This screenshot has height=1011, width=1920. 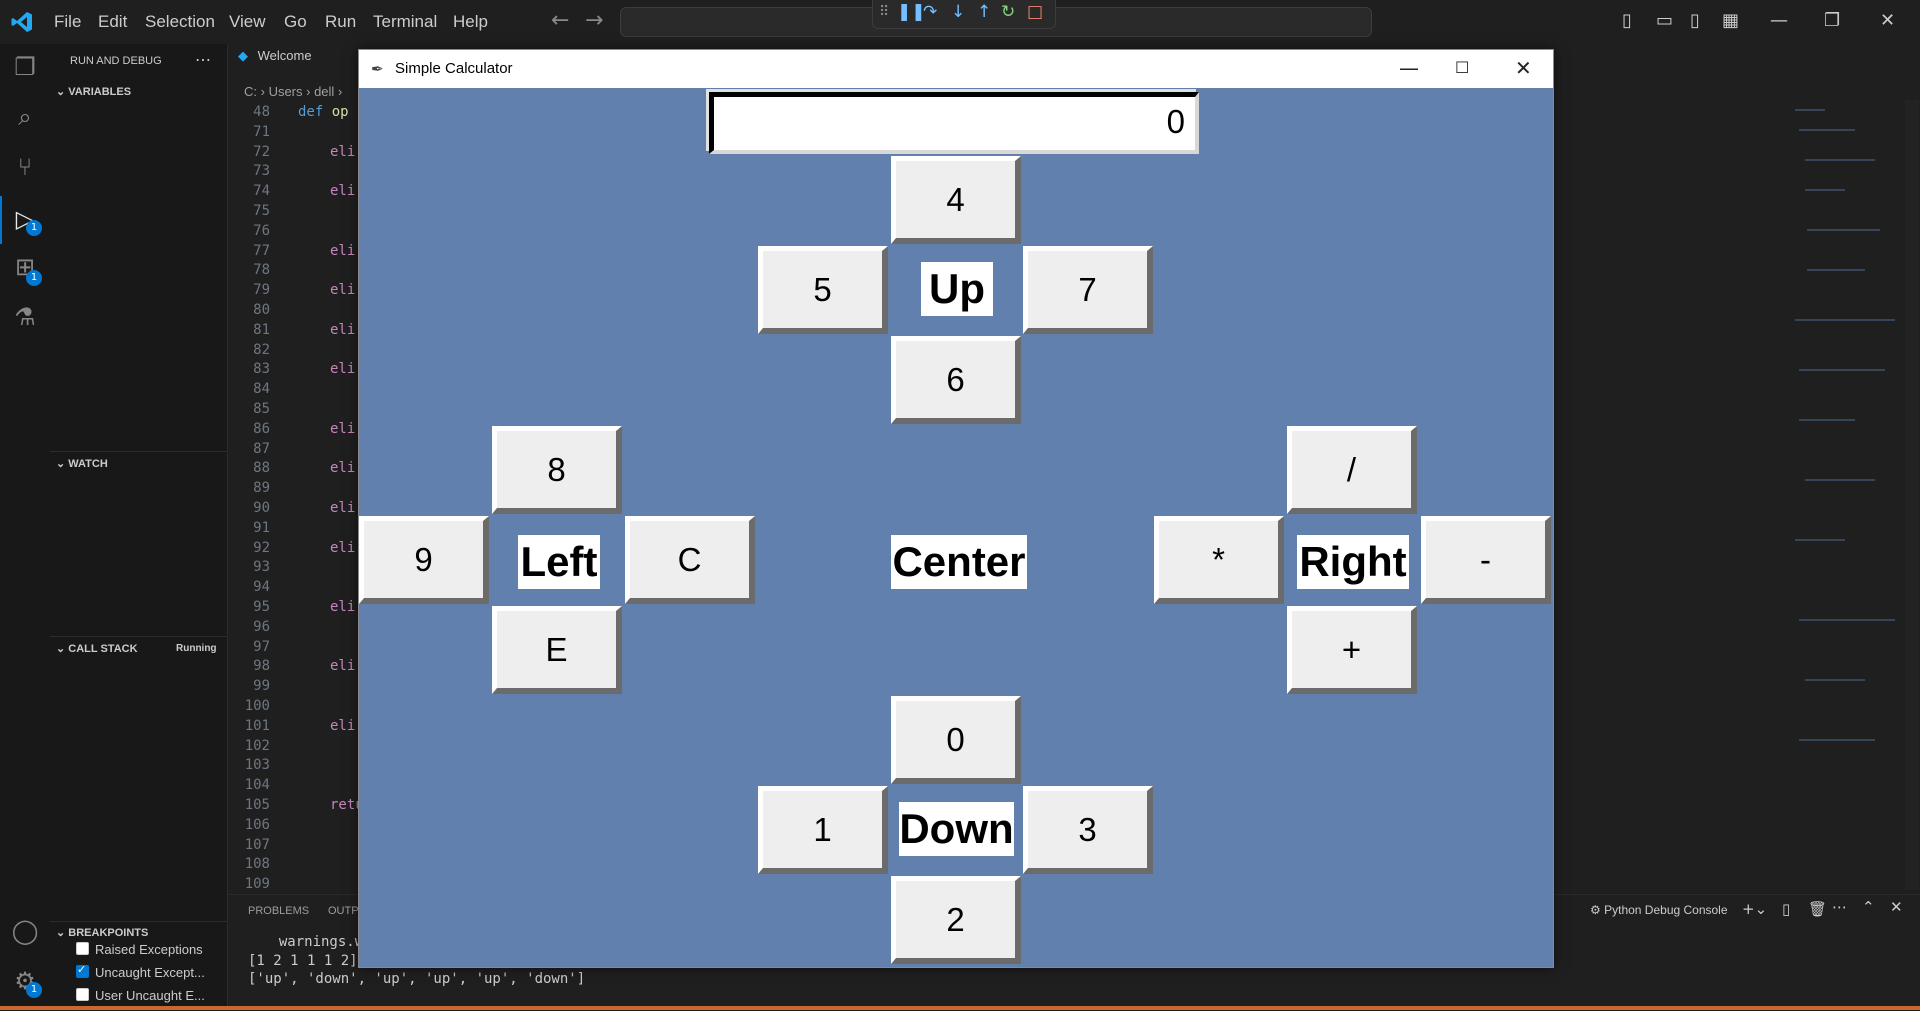 What do you see at coordinates (1352, 470) in the screenshot?
I see `button-divide: /` at bounding box center [1352, 470].